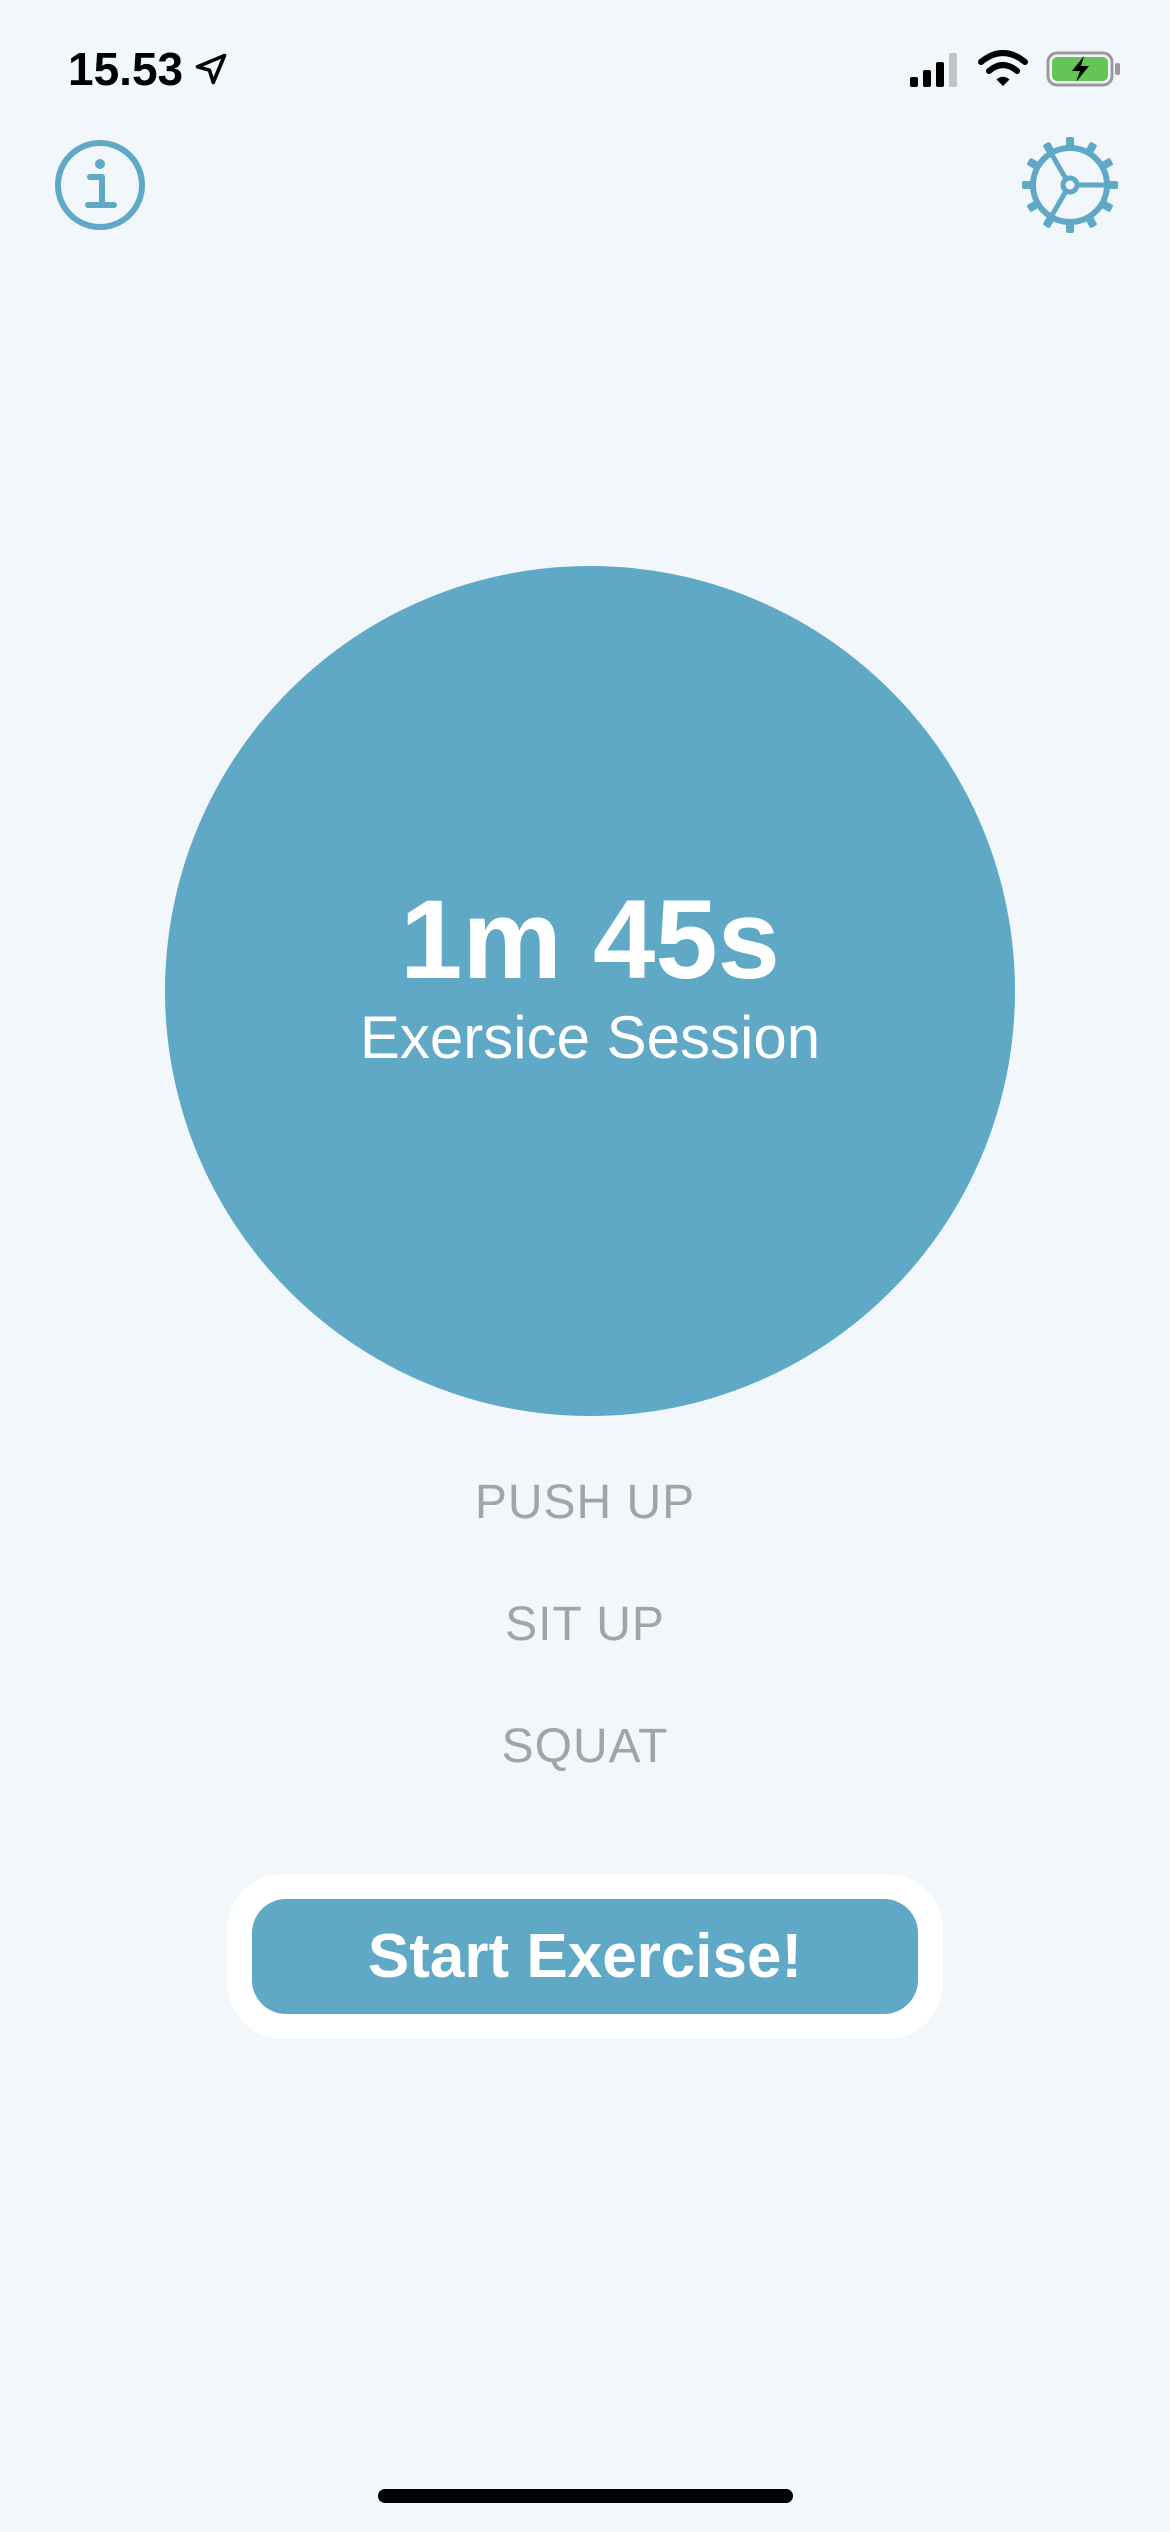 The height and width of the screenshot is (2532, 1170). What do you see at coordinates (211, 69) in the screenshot?
I see `location-arrow-icon` at bounding box center [211, 69].